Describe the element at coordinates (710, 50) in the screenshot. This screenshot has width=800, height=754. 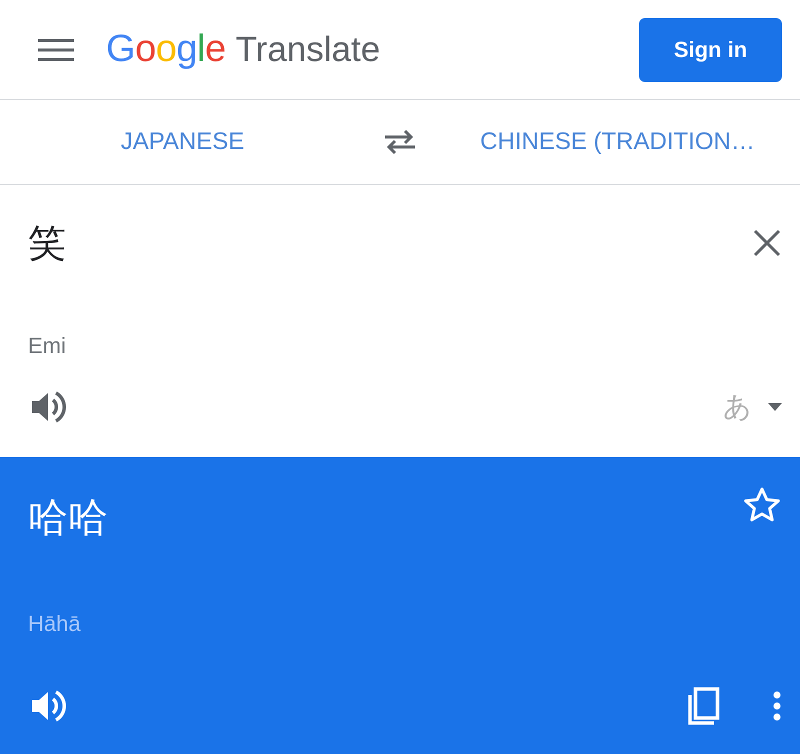
I see `sign-in-button: Sign in` at that location.